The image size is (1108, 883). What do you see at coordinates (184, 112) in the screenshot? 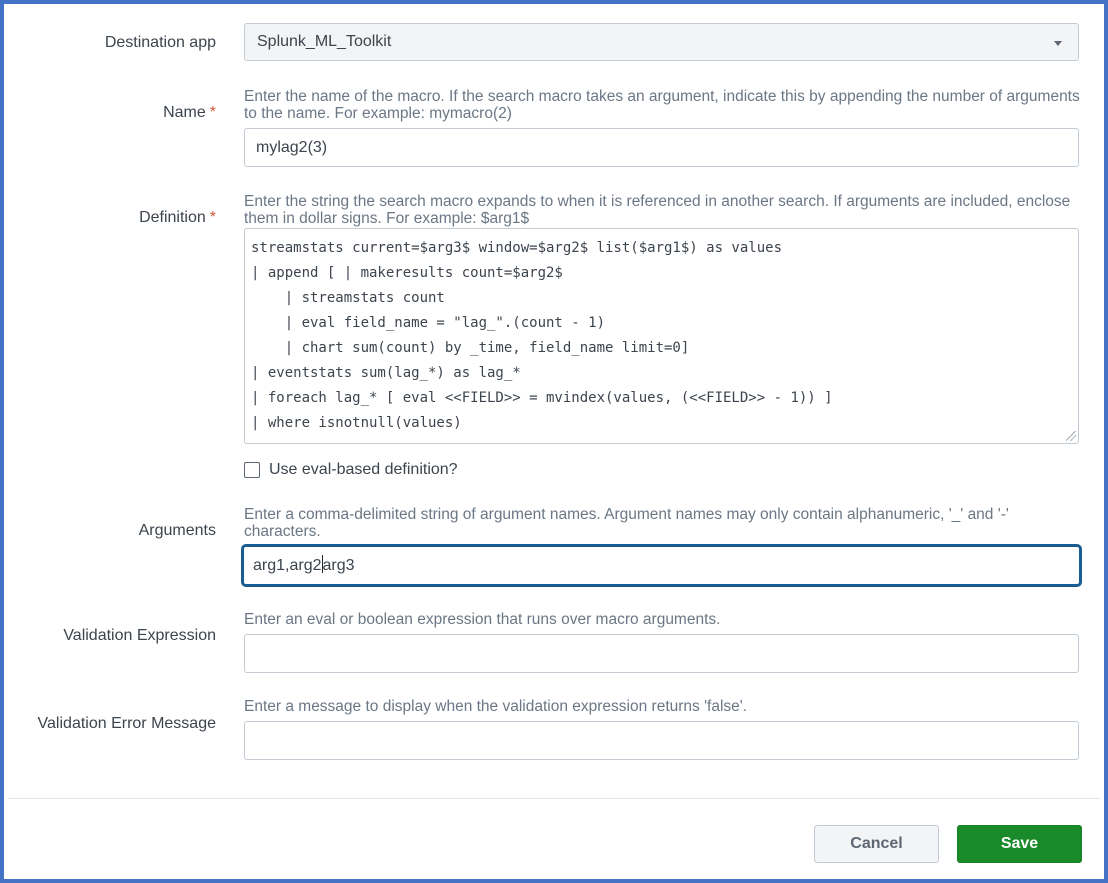
I see `name-label-text: Name` at bounding box center [184, 112].